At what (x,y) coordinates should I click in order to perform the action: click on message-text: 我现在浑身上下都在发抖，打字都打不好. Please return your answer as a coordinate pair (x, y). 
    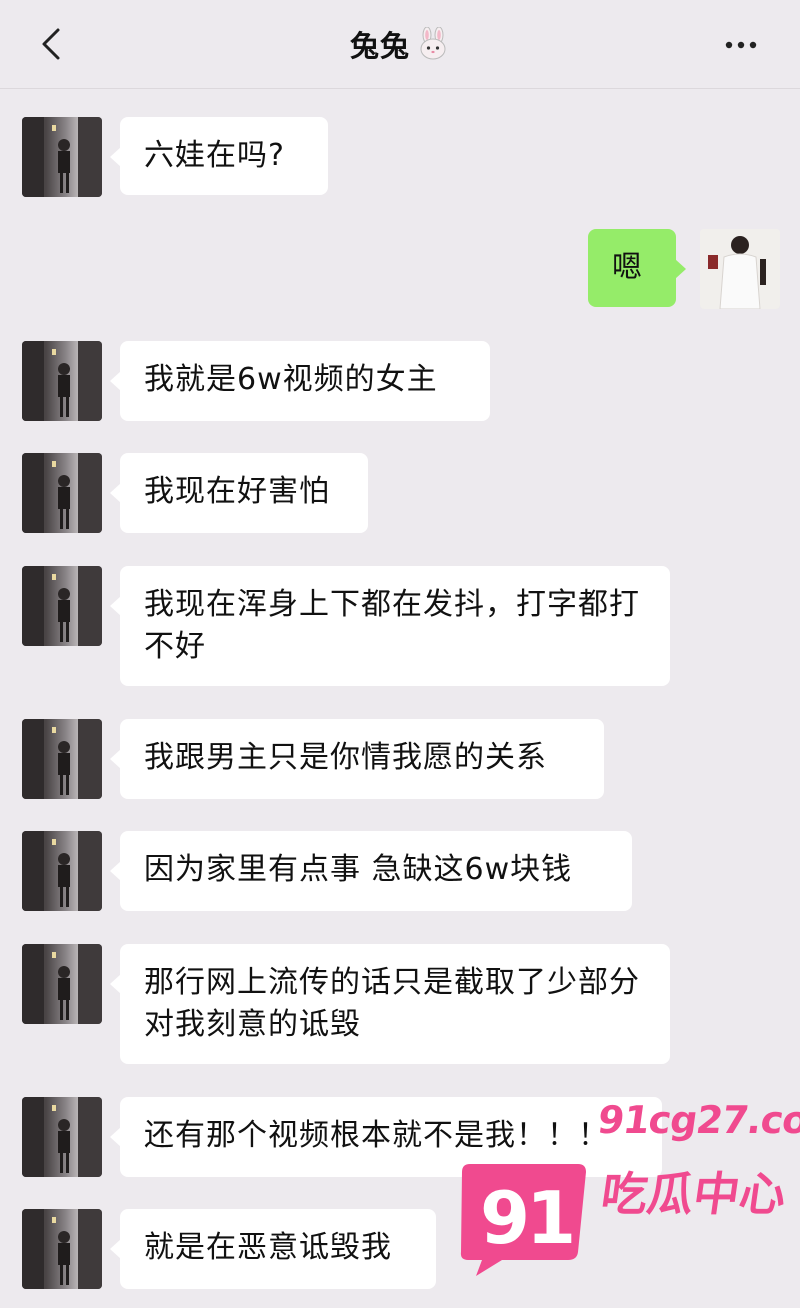
    Looking at the image, I should click on (392, 625).